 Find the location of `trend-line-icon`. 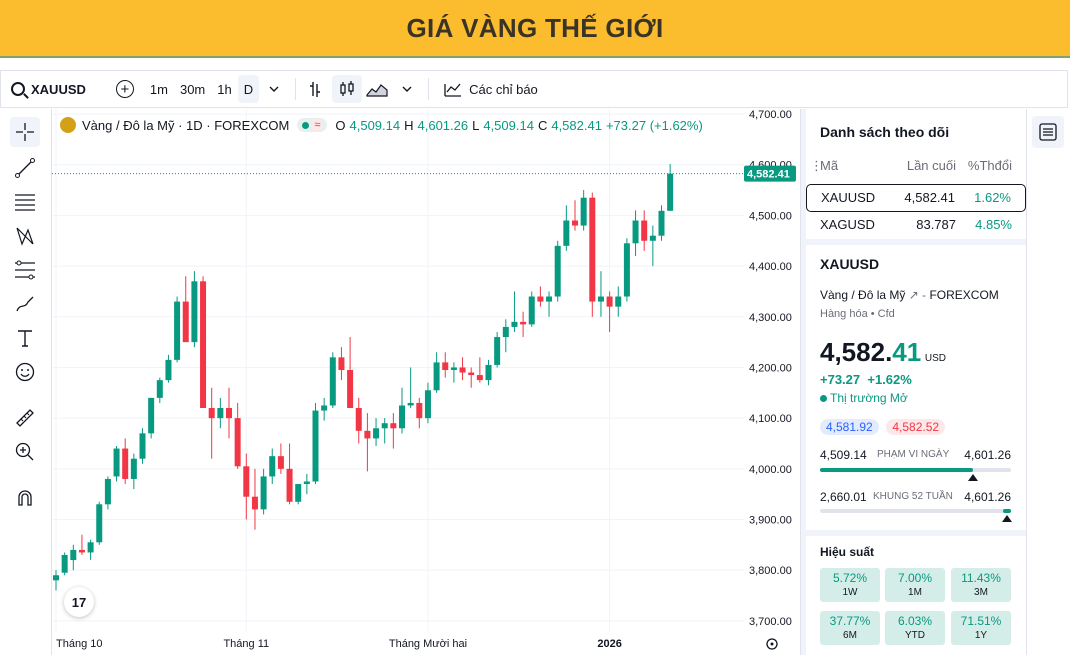

trend-line-icon is located at coordinates (25, 168).